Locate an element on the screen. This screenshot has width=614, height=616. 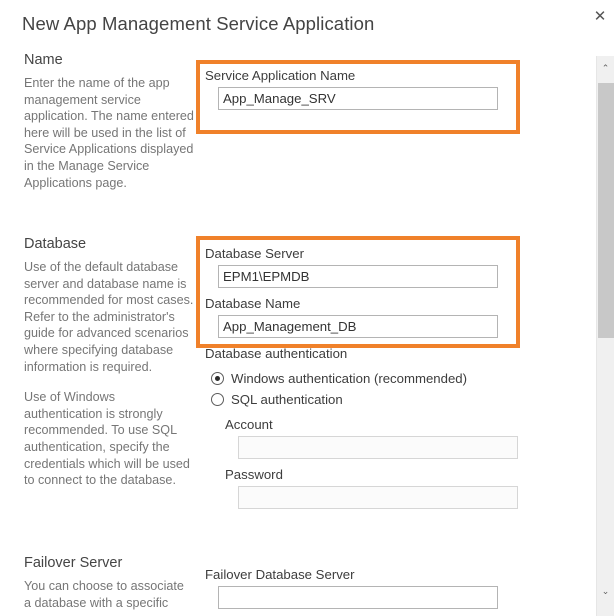
account-field-group: Account is located at coordinates (375, 438).